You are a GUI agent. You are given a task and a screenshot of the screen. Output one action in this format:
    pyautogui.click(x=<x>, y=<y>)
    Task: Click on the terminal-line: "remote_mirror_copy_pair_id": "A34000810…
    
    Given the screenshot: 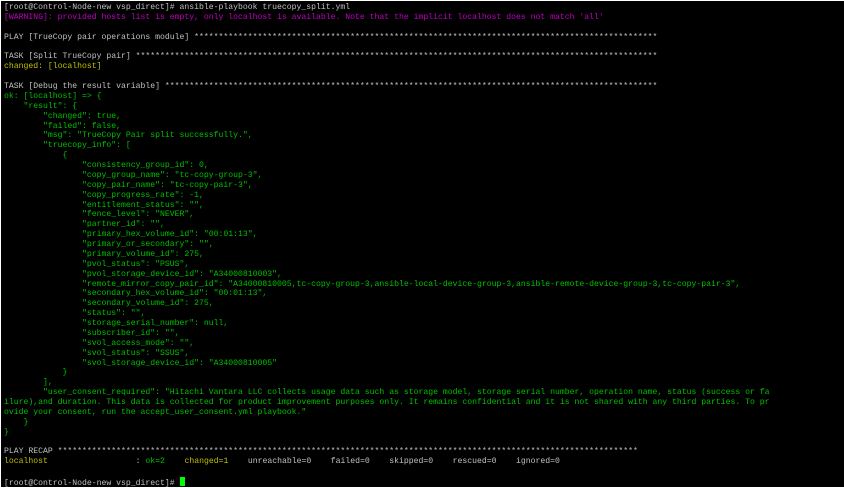 What is the action you would take?
    pyautogui.click(x=424, y=285)
    